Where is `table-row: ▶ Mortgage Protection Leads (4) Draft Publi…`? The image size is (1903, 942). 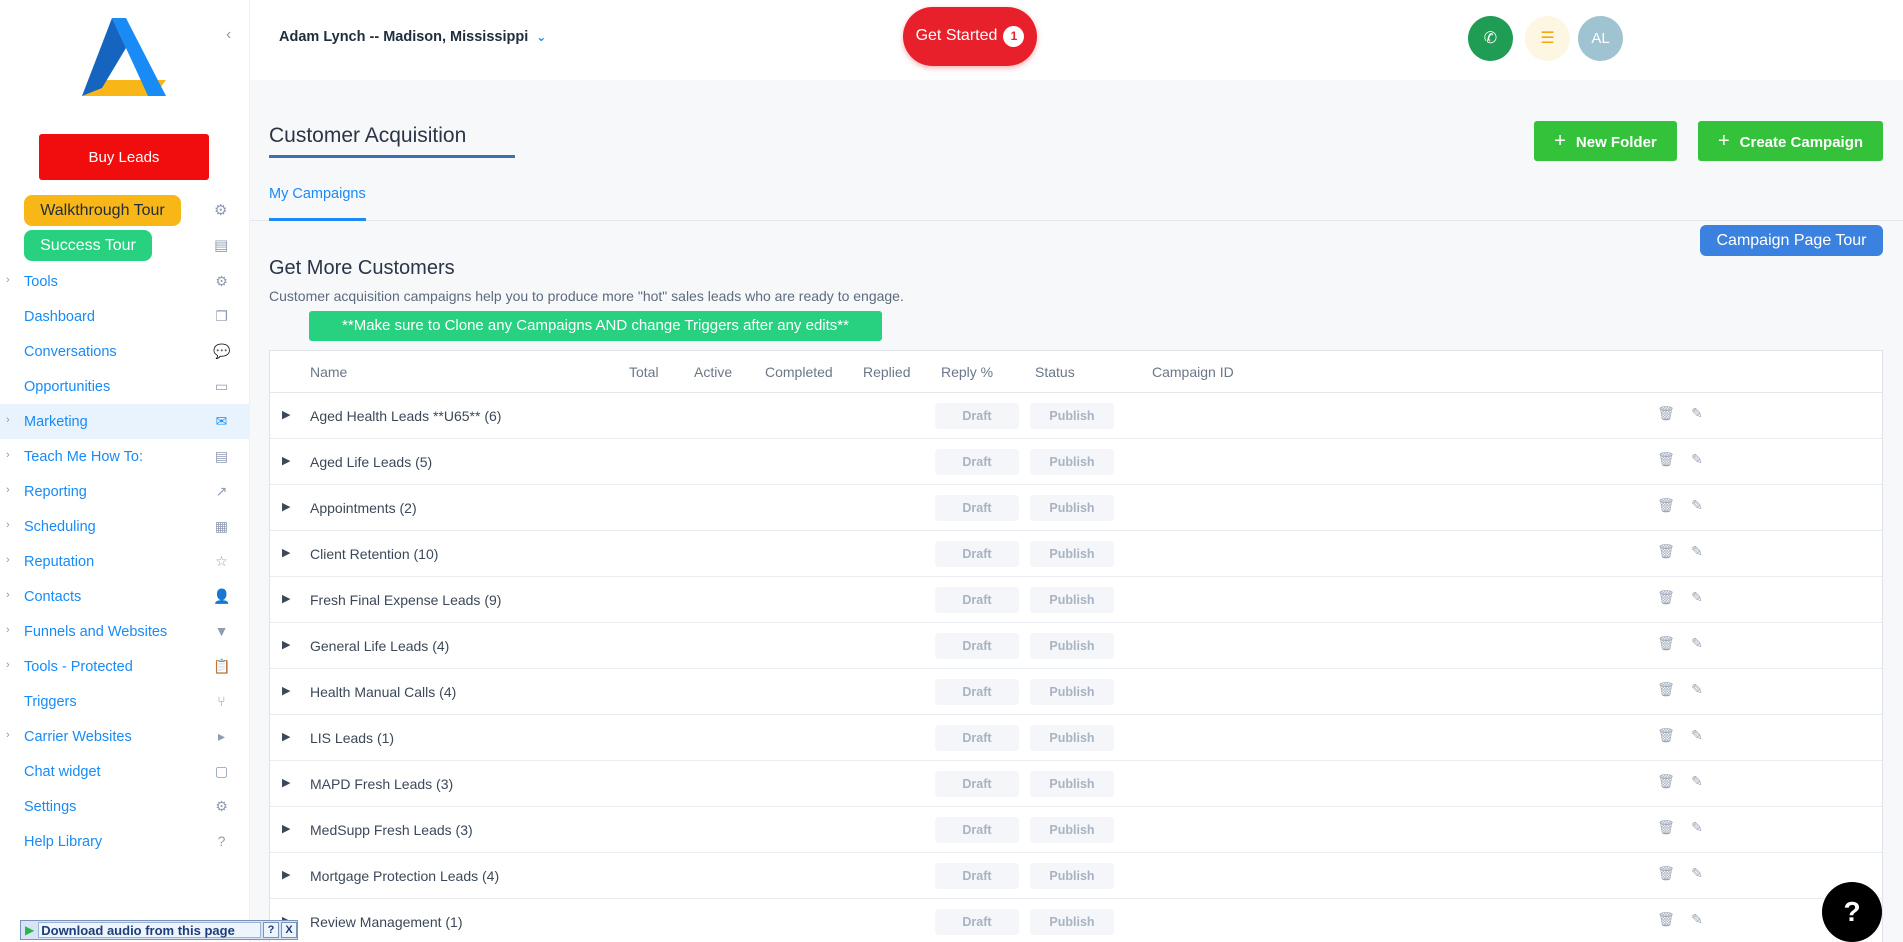 table-row: ▶ Mortgage Protection Leads (4) Draft Publi… is located at coordinates (1076, 876).